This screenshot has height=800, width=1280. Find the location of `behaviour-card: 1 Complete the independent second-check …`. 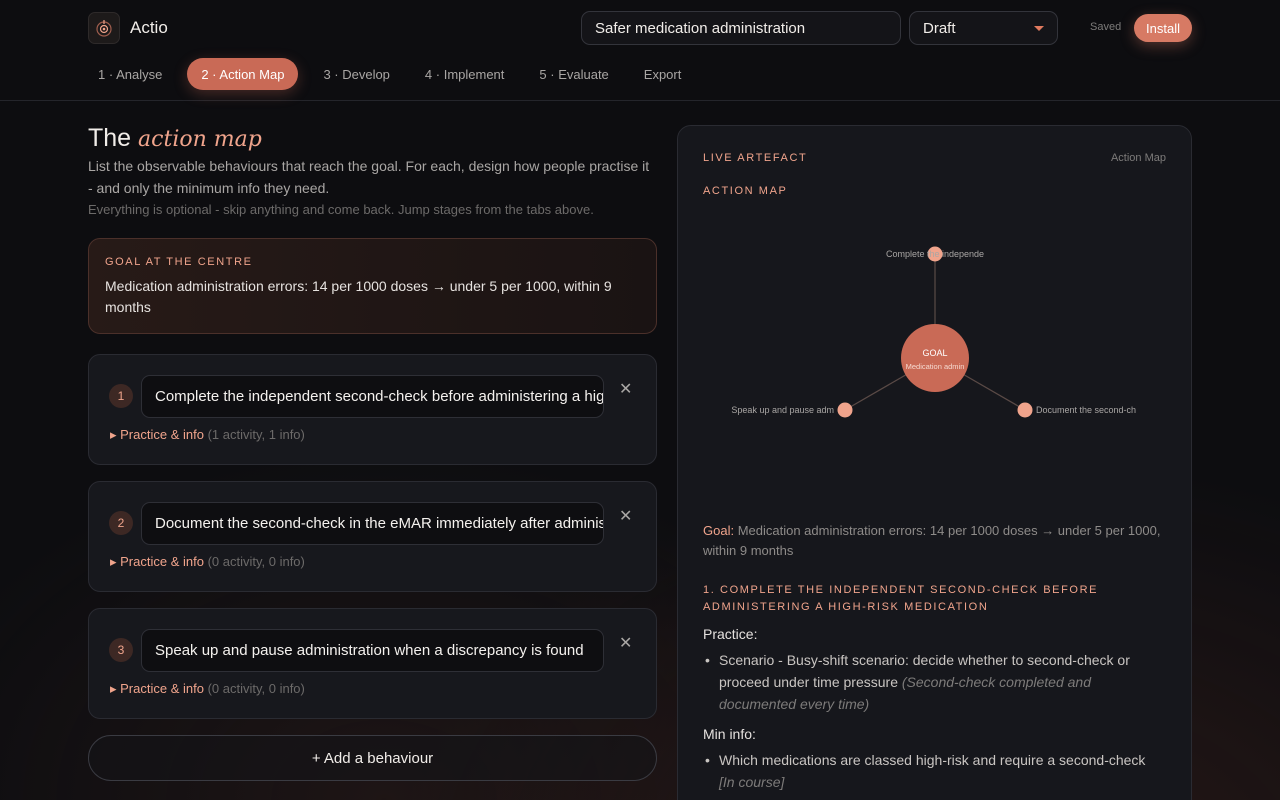

behaviour-card: 1 Complete the independent second-check … is located at coordinates (372, 409).